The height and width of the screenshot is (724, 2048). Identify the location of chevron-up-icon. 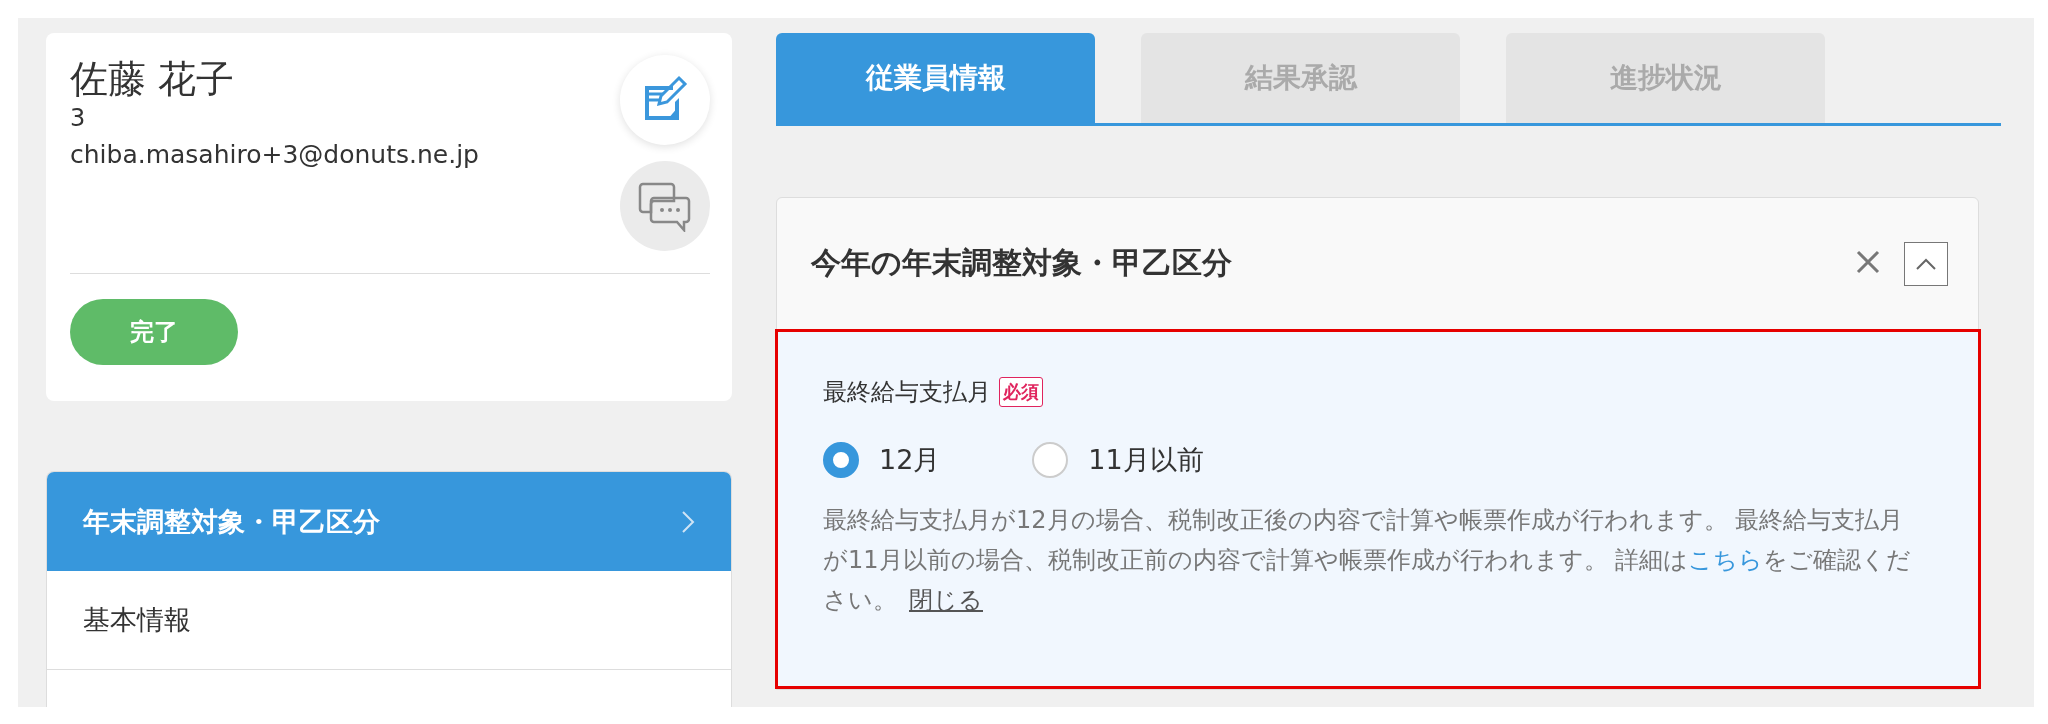
(1926, 263).